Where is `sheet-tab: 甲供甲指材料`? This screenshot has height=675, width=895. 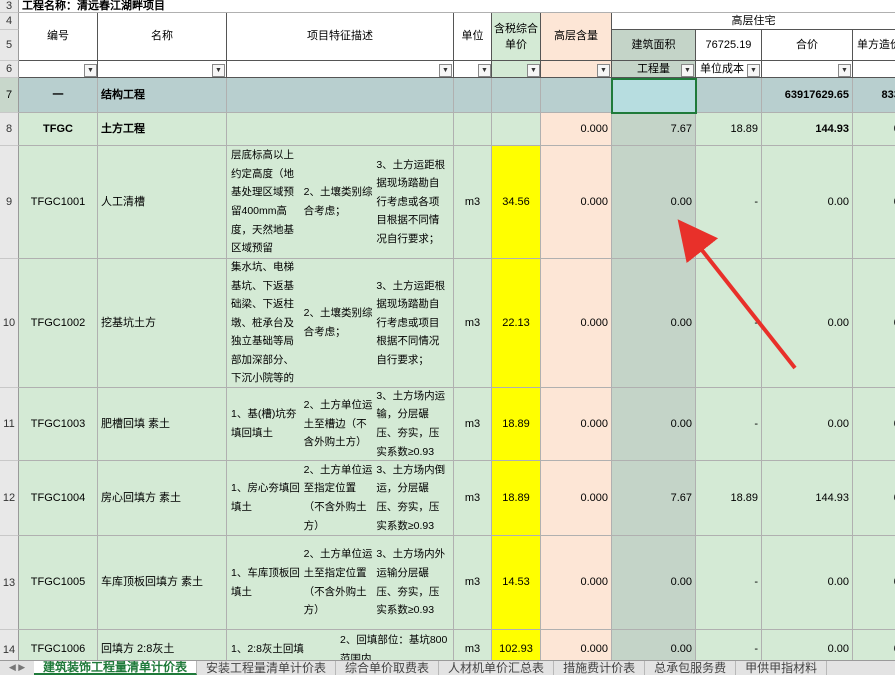 sheet-tab: 甲供甲指材料 is located at coordinates (782, 668).